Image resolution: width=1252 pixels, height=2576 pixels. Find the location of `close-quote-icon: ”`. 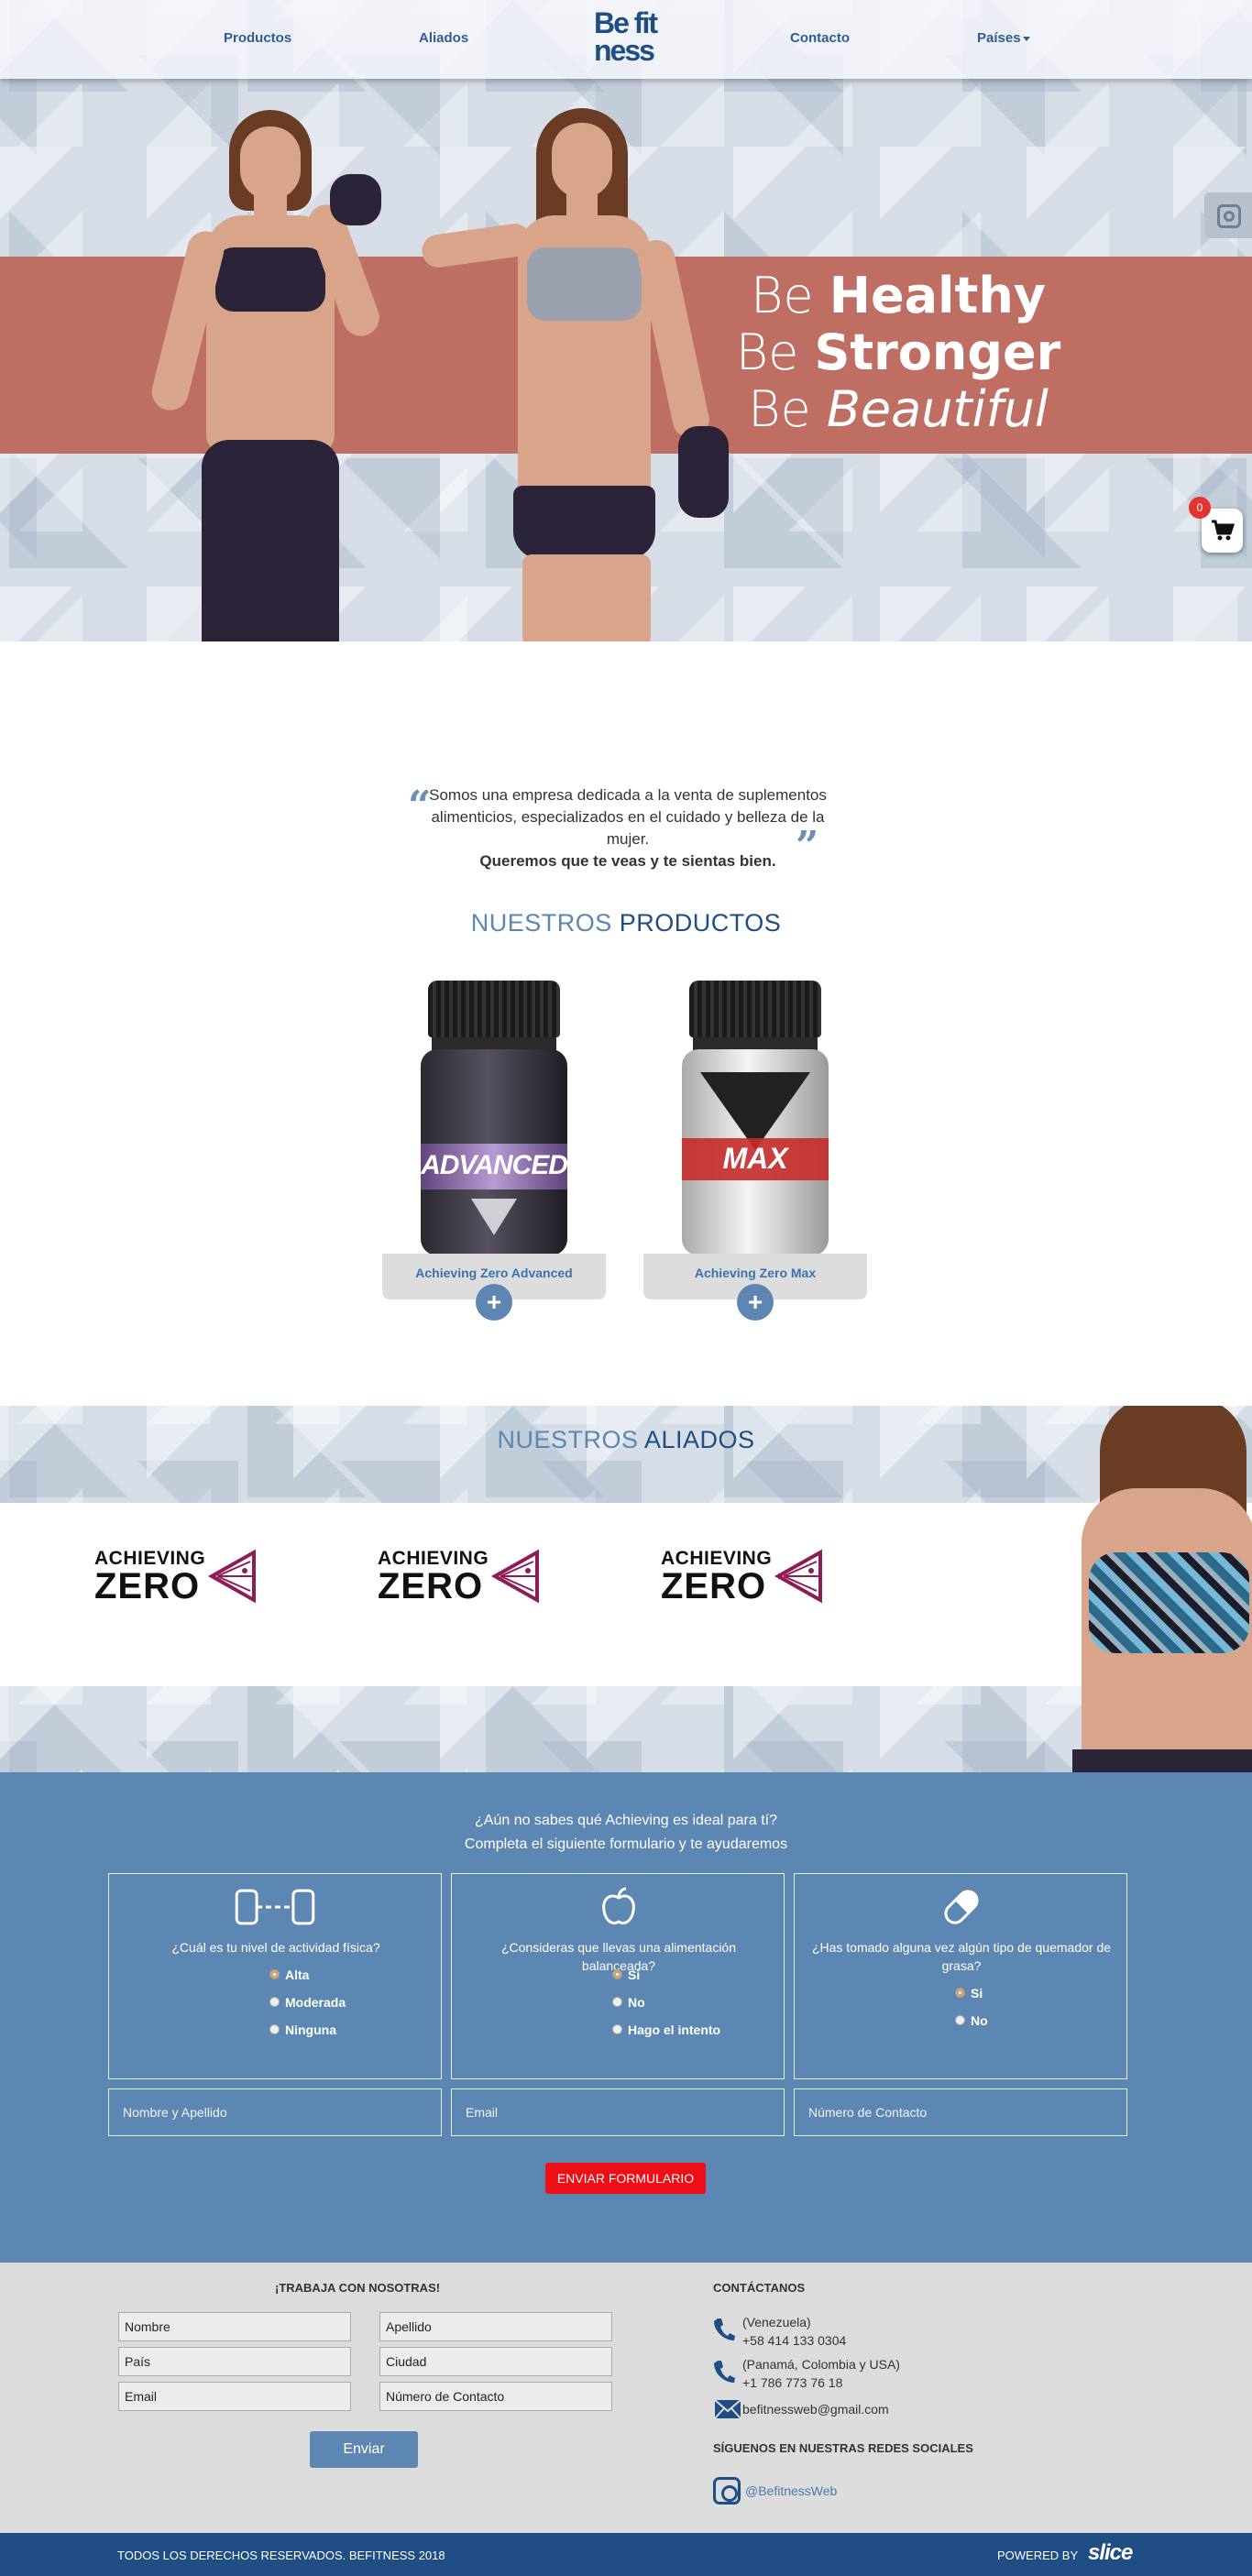

close-quote-icon: ” is located at coordinates (807, 846).